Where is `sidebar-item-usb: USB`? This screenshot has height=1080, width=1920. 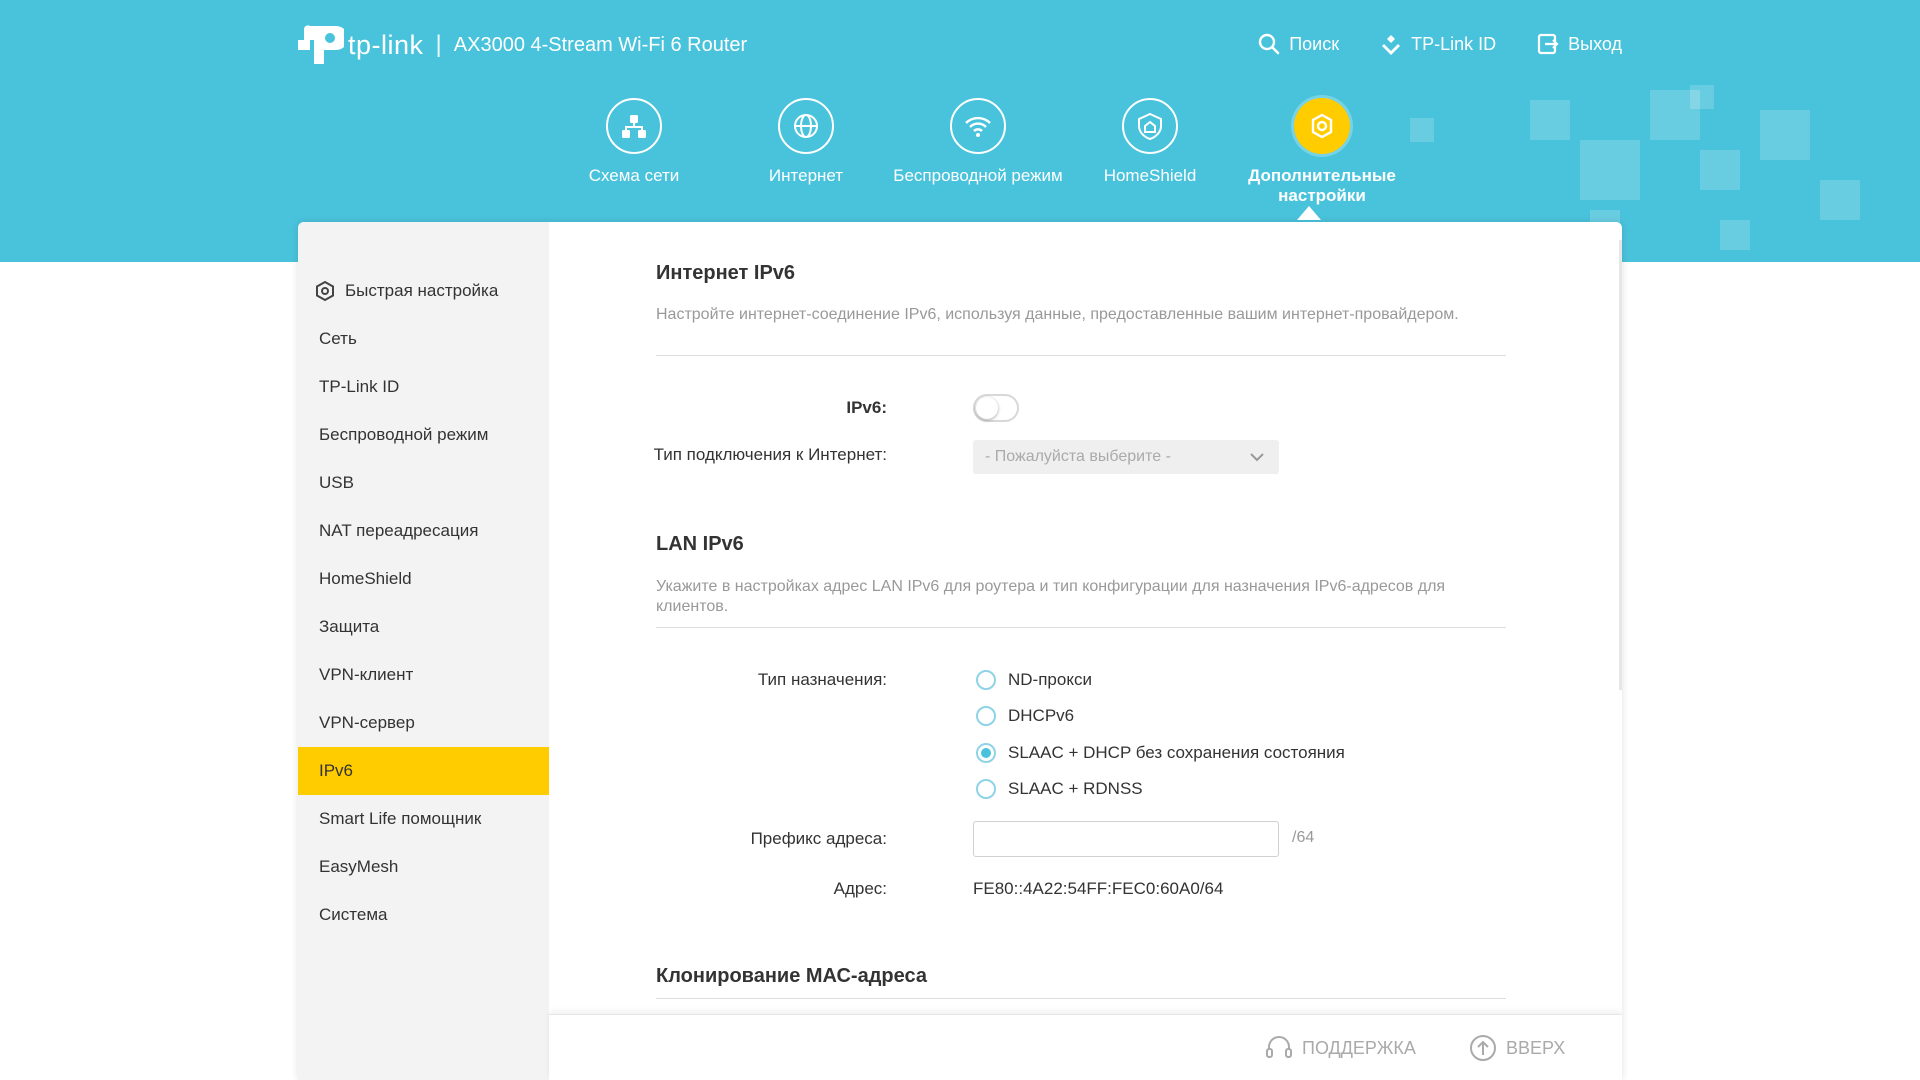
sidebar-item-usb: USB is located at coordinates (423, 483).